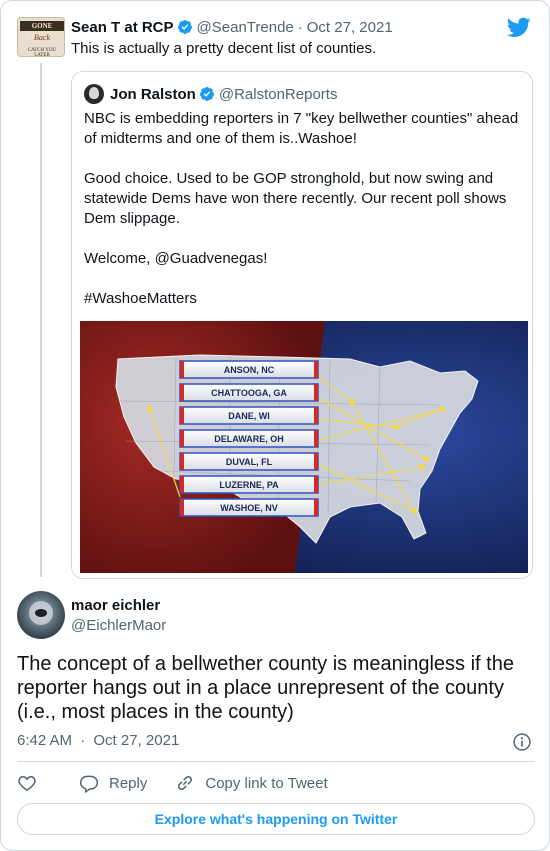 The height and width of the screenshot is (851, 550). I want to click on explore-twitter-button: Explore what's happening on Twitter, so click(276, 819).